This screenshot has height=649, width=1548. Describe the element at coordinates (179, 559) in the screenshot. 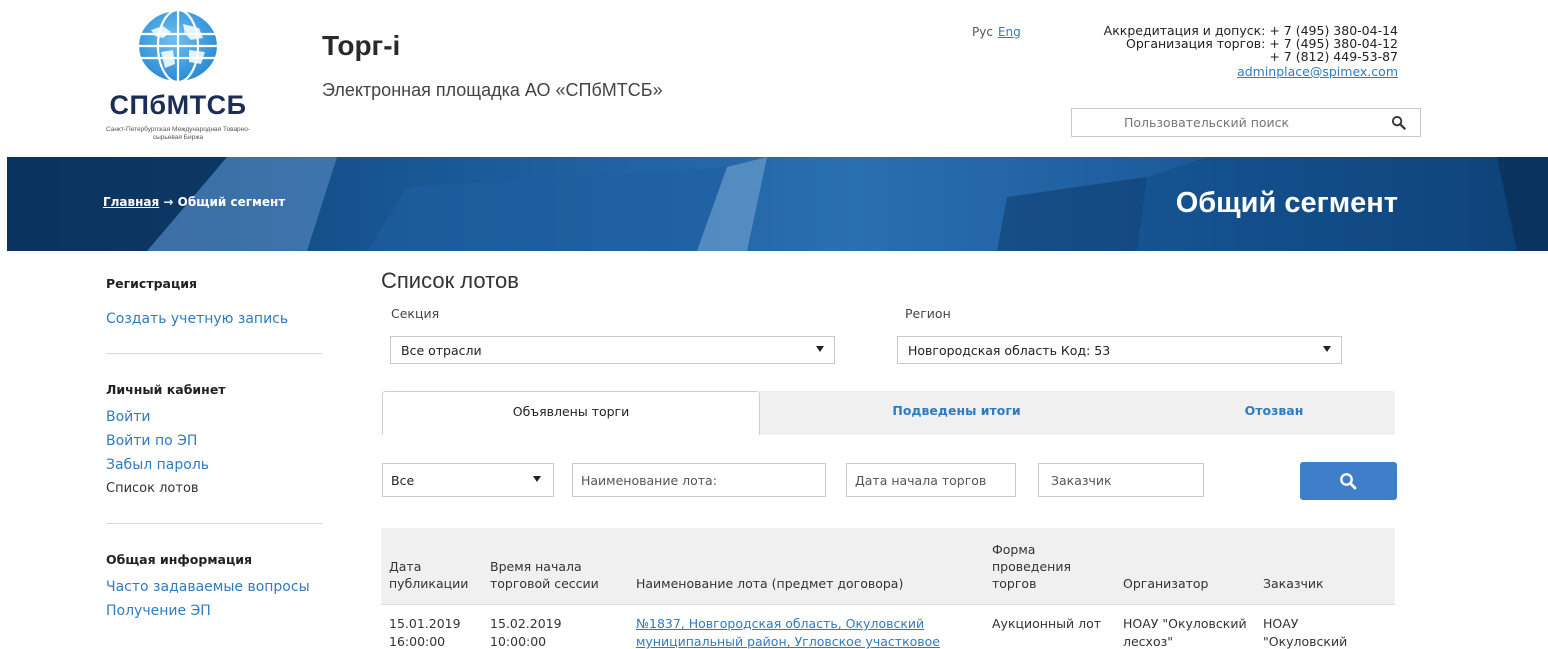

I see `sidebar-info-heading: Общая информация` at that location.